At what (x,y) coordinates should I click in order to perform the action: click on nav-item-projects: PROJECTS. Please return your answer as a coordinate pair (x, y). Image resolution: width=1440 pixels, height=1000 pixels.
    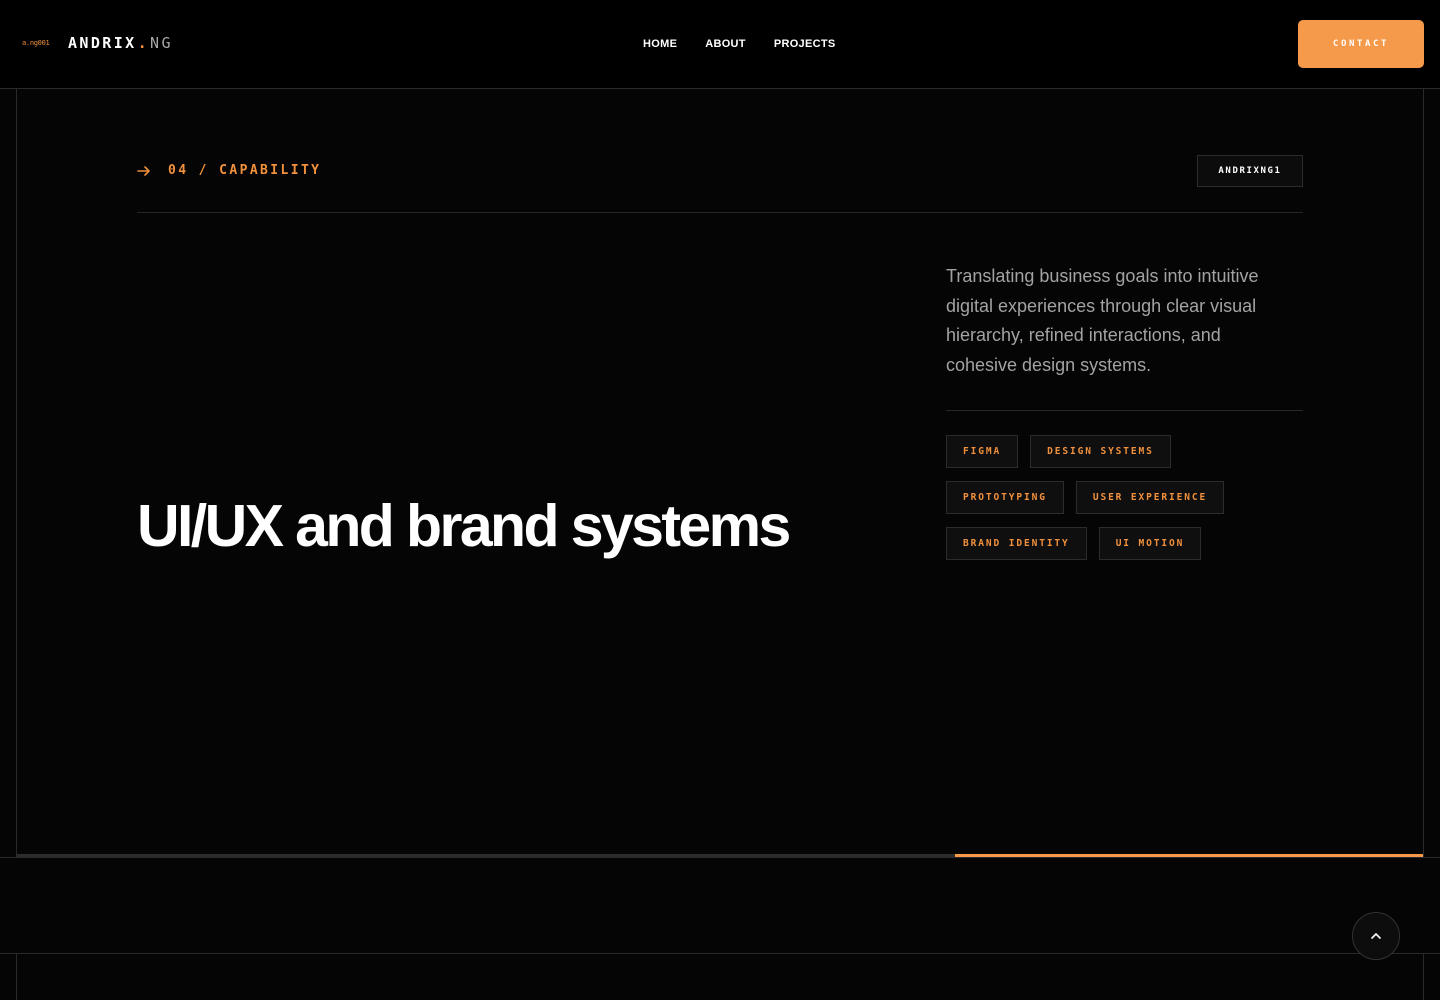
    Looking at the image, I should click on (805, 44).